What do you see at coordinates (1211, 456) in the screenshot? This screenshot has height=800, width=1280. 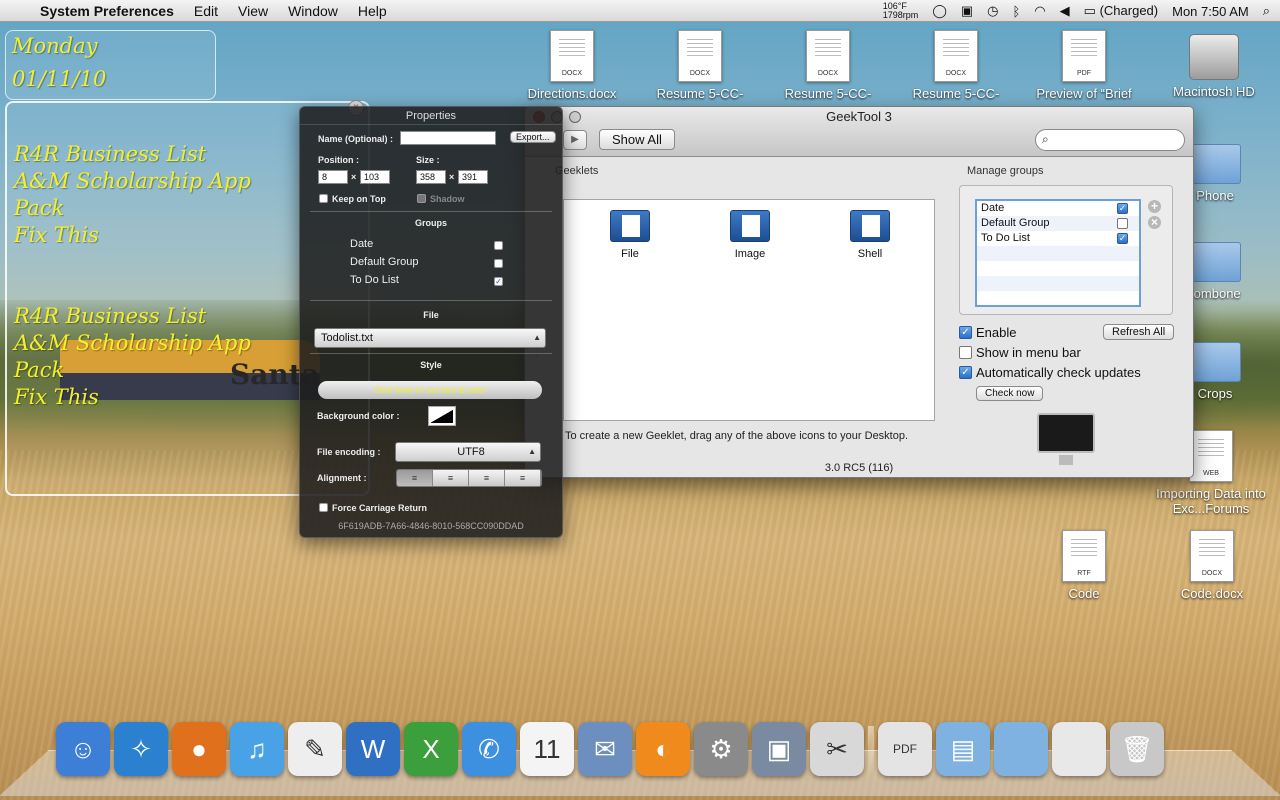 I see `web-document-icon: WEB` at bounding box center [1211, 456].